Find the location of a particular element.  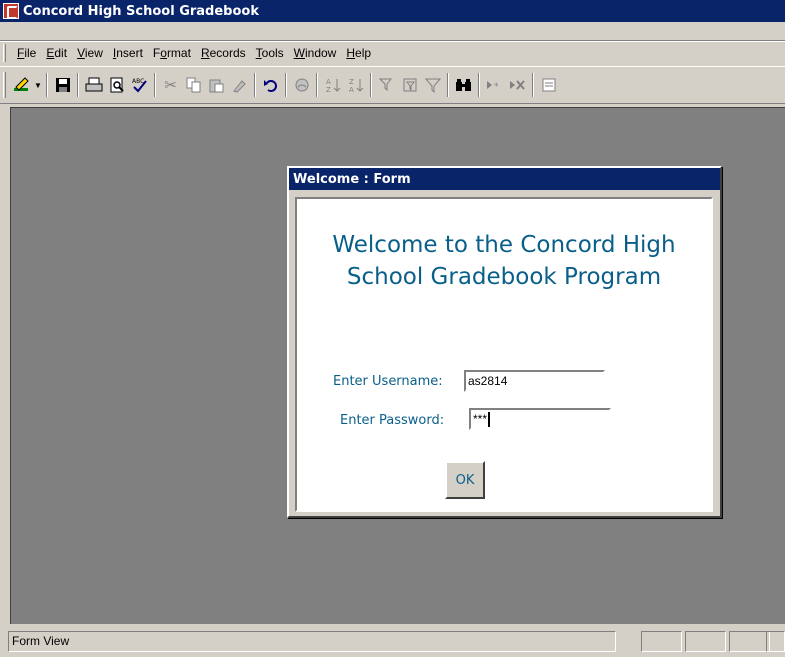

username-input: as2814 is located at coordinates (534, 381).